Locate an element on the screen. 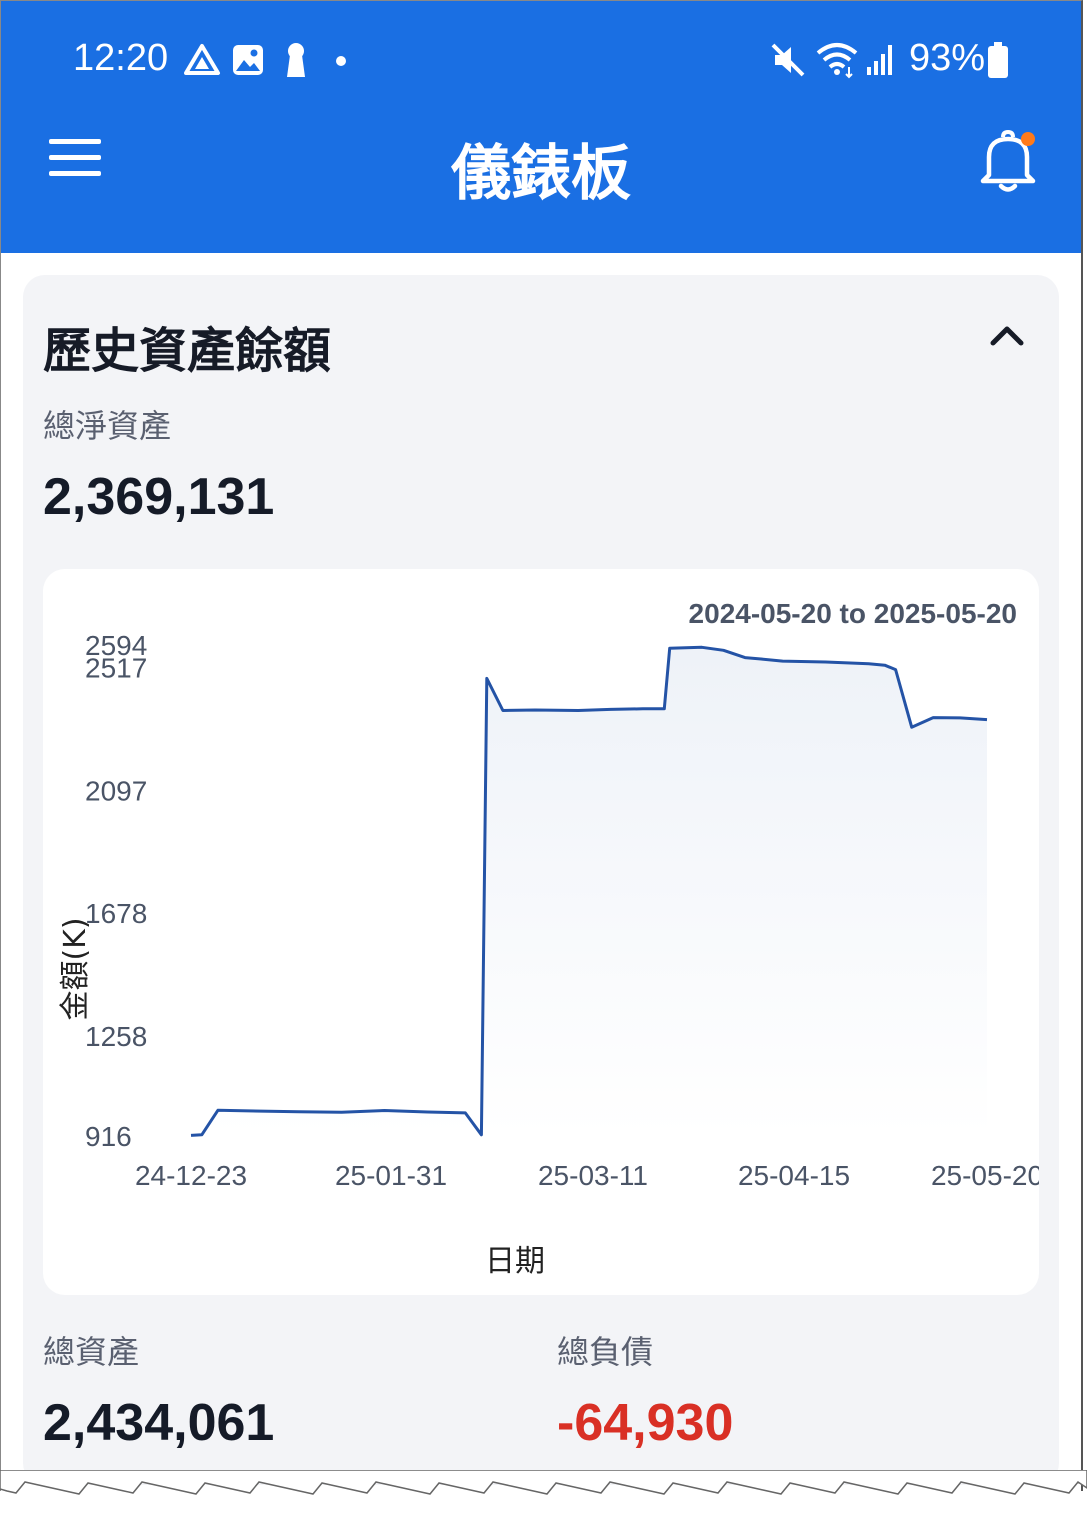 This screenshot has height=1520, width=1087. wifi-icon is located at coordinates (837, 61).